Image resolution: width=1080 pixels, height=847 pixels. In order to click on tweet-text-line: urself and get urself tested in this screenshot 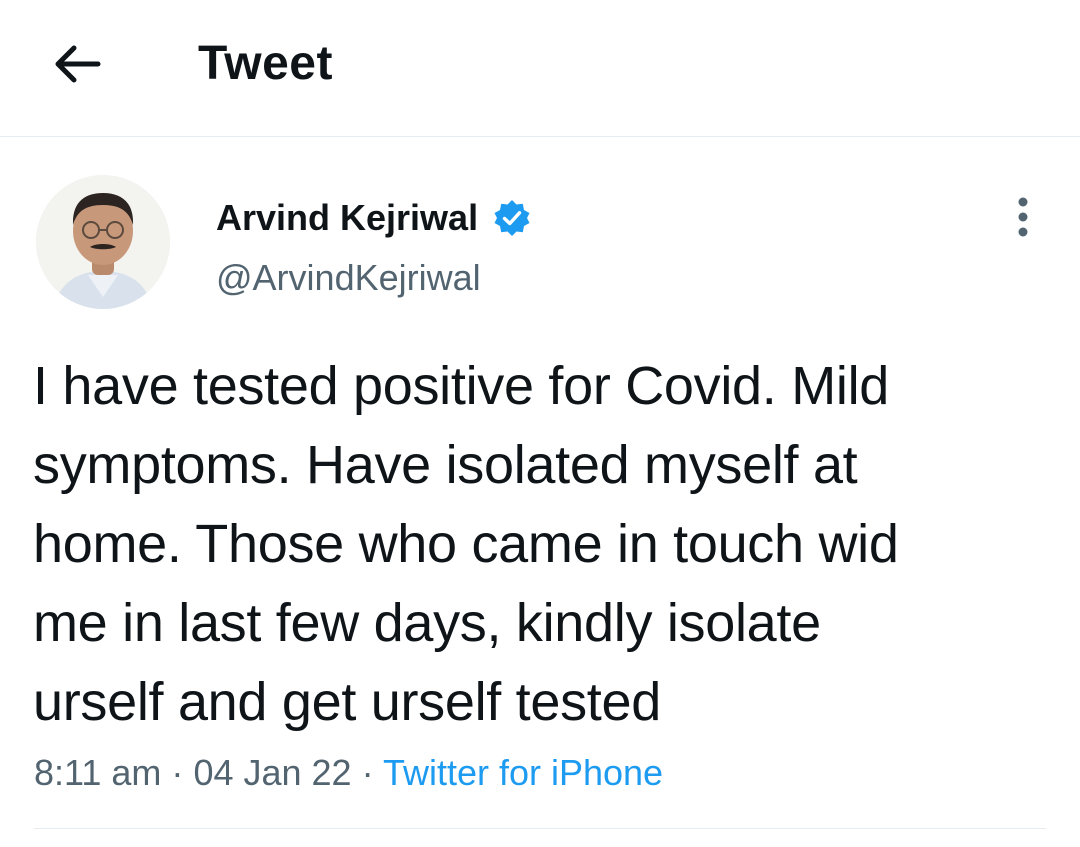, I will do `click(347, 702)`.